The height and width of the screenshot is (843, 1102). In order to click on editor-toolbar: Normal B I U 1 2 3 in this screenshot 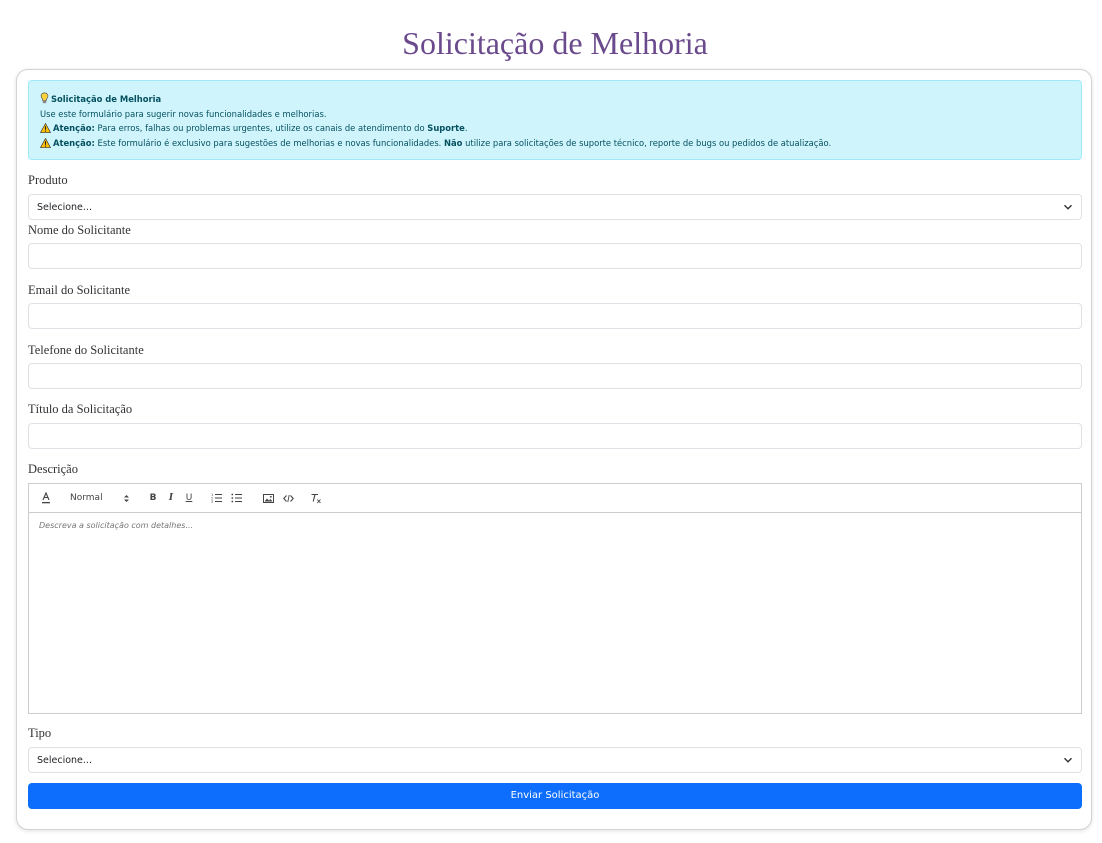, I will do `click(555, 498)`.